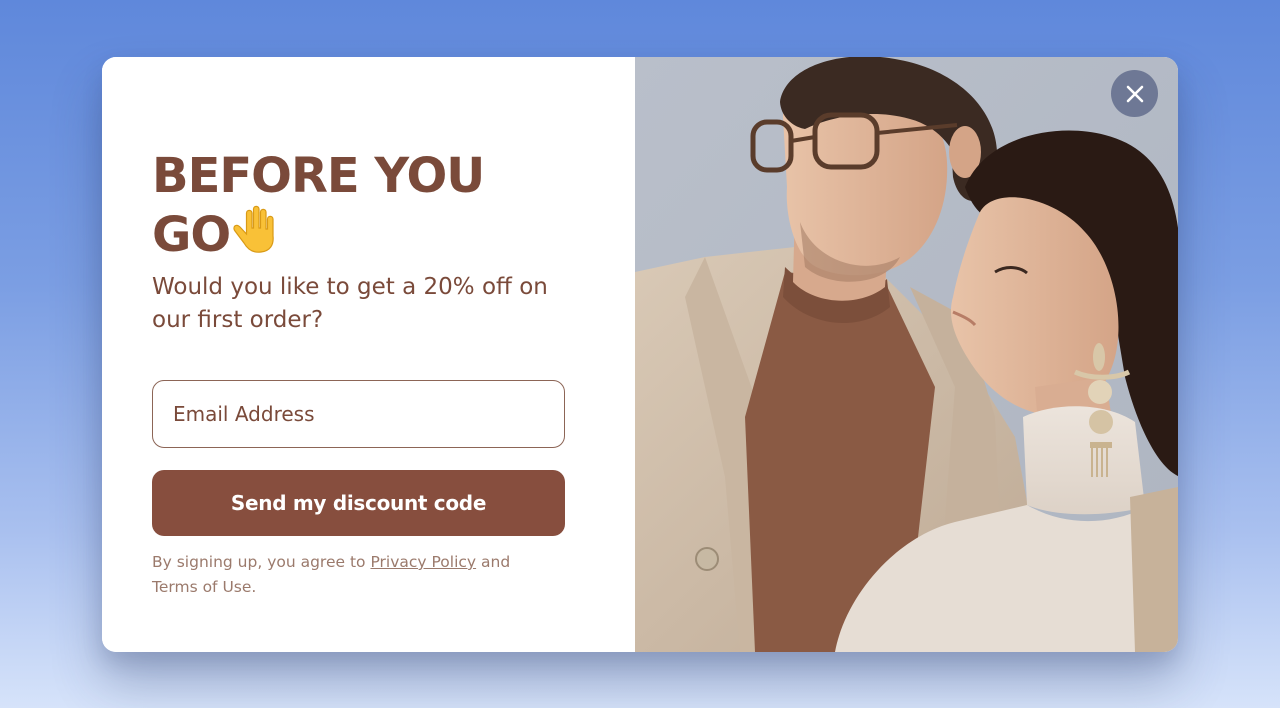 The height and width of the screenshot is (708, 1280). I want to click on legal-prefix: By signing up, you agree to, so click(261, 562).